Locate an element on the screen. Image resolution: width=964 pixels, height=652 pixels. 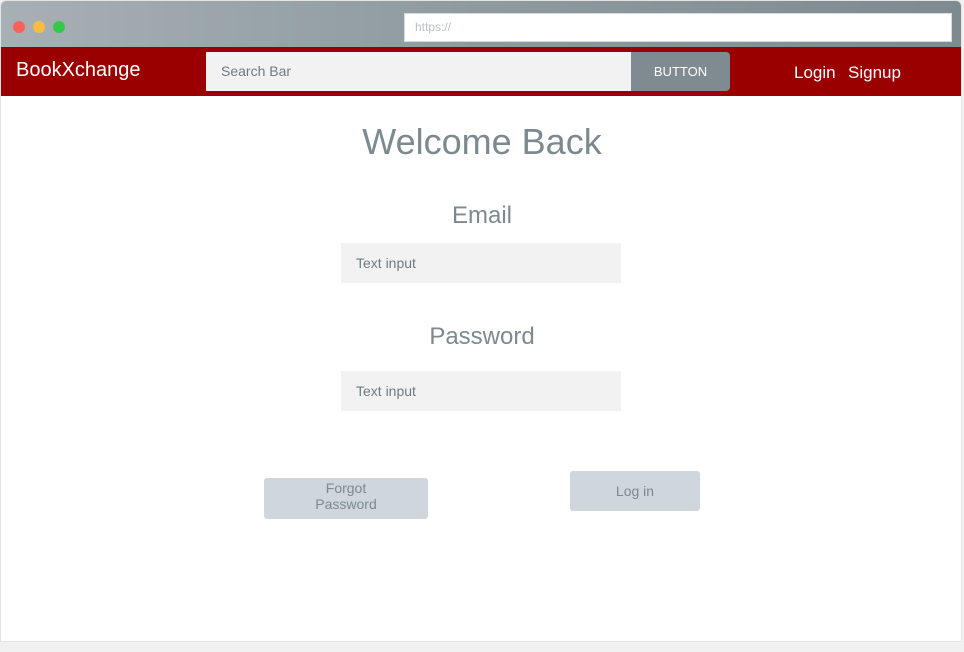
minimize-window-dot is located at coordinates (39, 27).